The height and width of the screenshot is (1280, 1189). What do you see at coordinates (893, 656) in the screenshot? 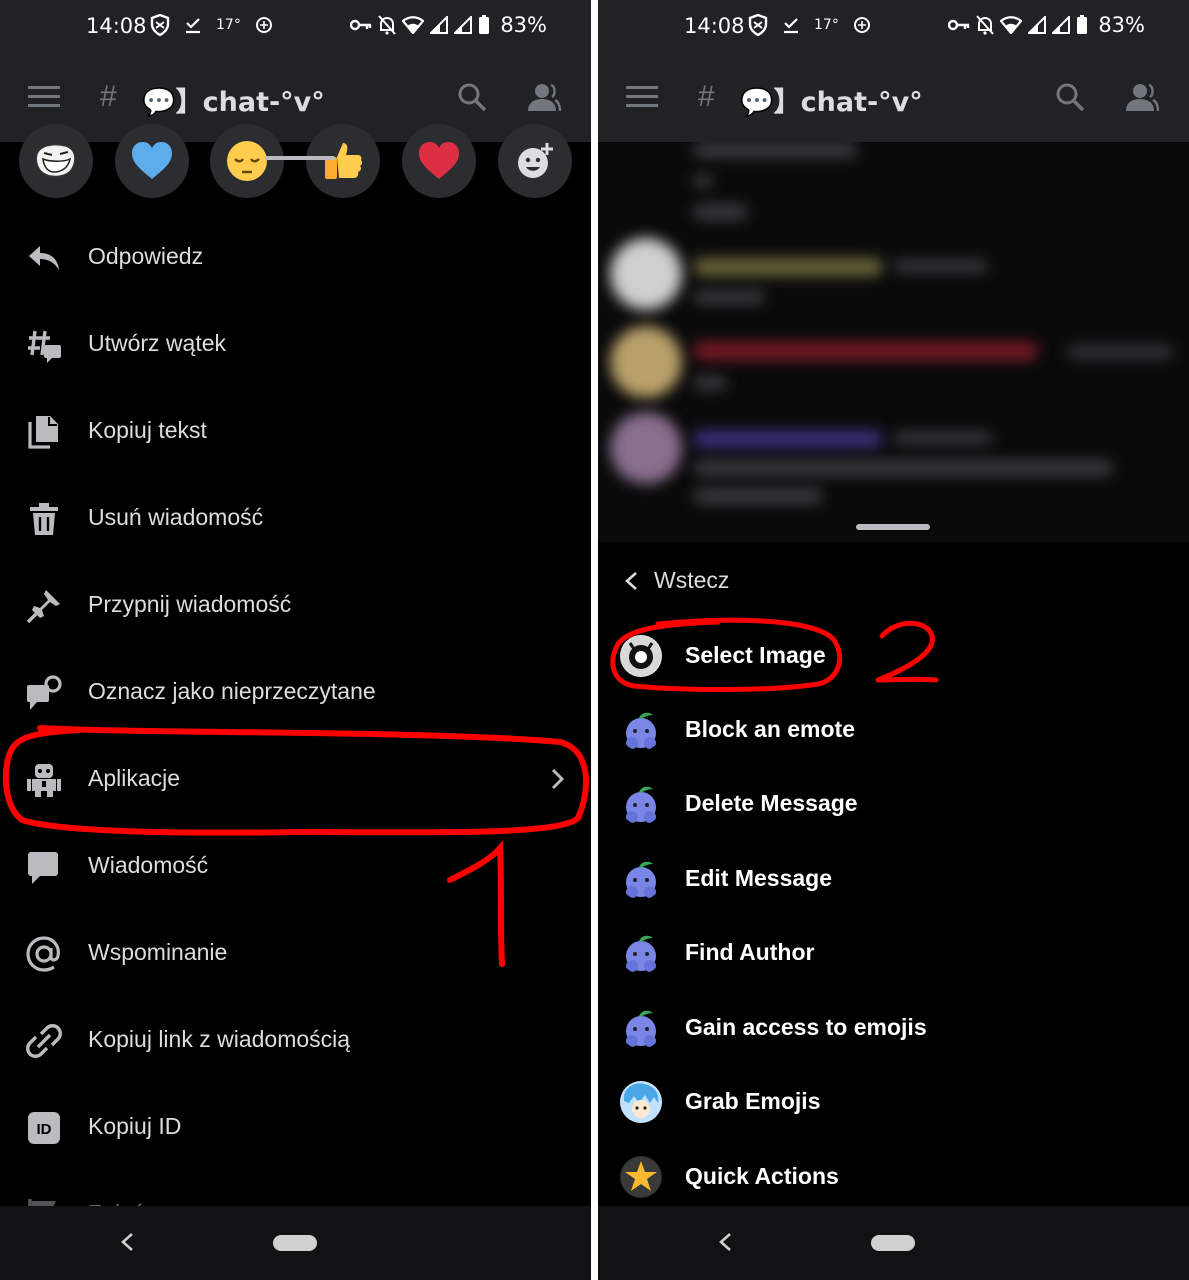
I see `app-item-select-image: Select Image` at bounding box center [893, 656].